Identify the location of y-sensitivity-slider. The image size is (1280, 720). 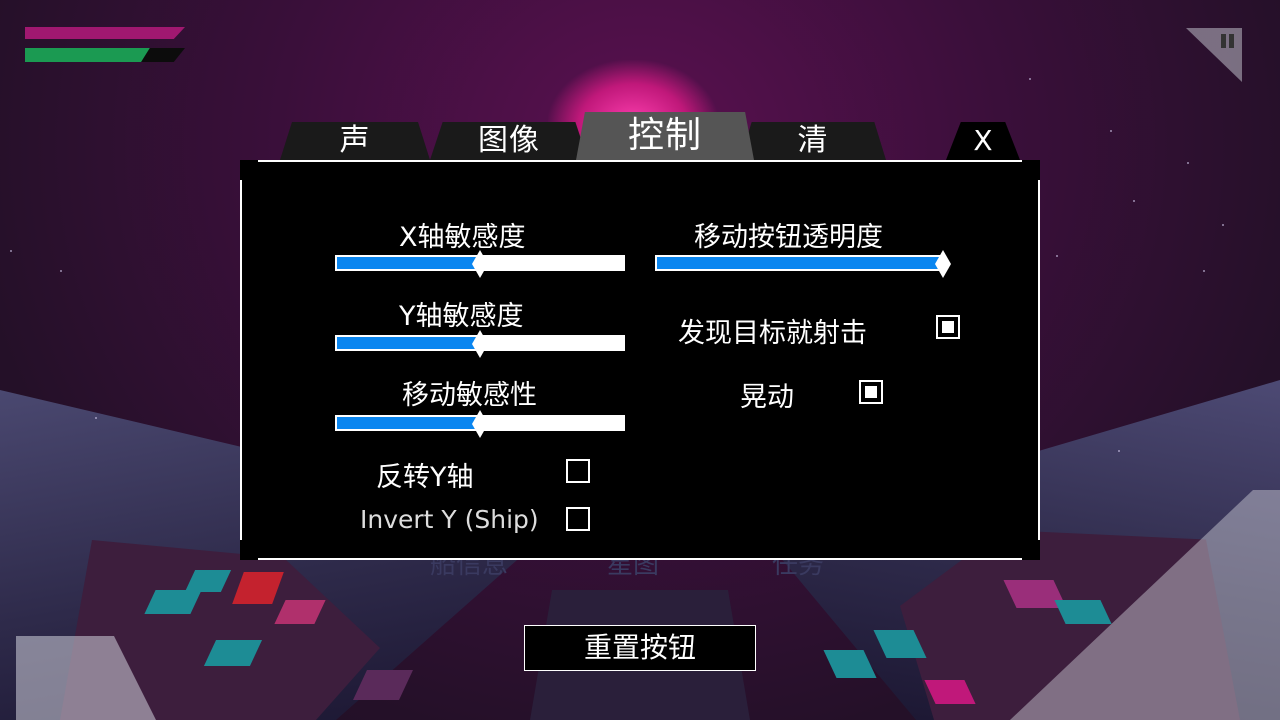
(480, 344).